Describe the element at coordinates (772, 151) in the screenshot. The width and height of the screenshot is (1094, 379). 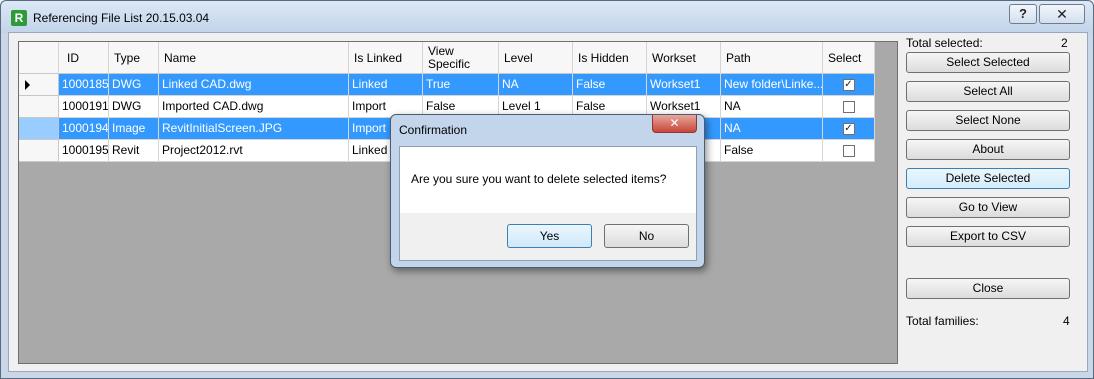
I see `cell-path: False` at that location.